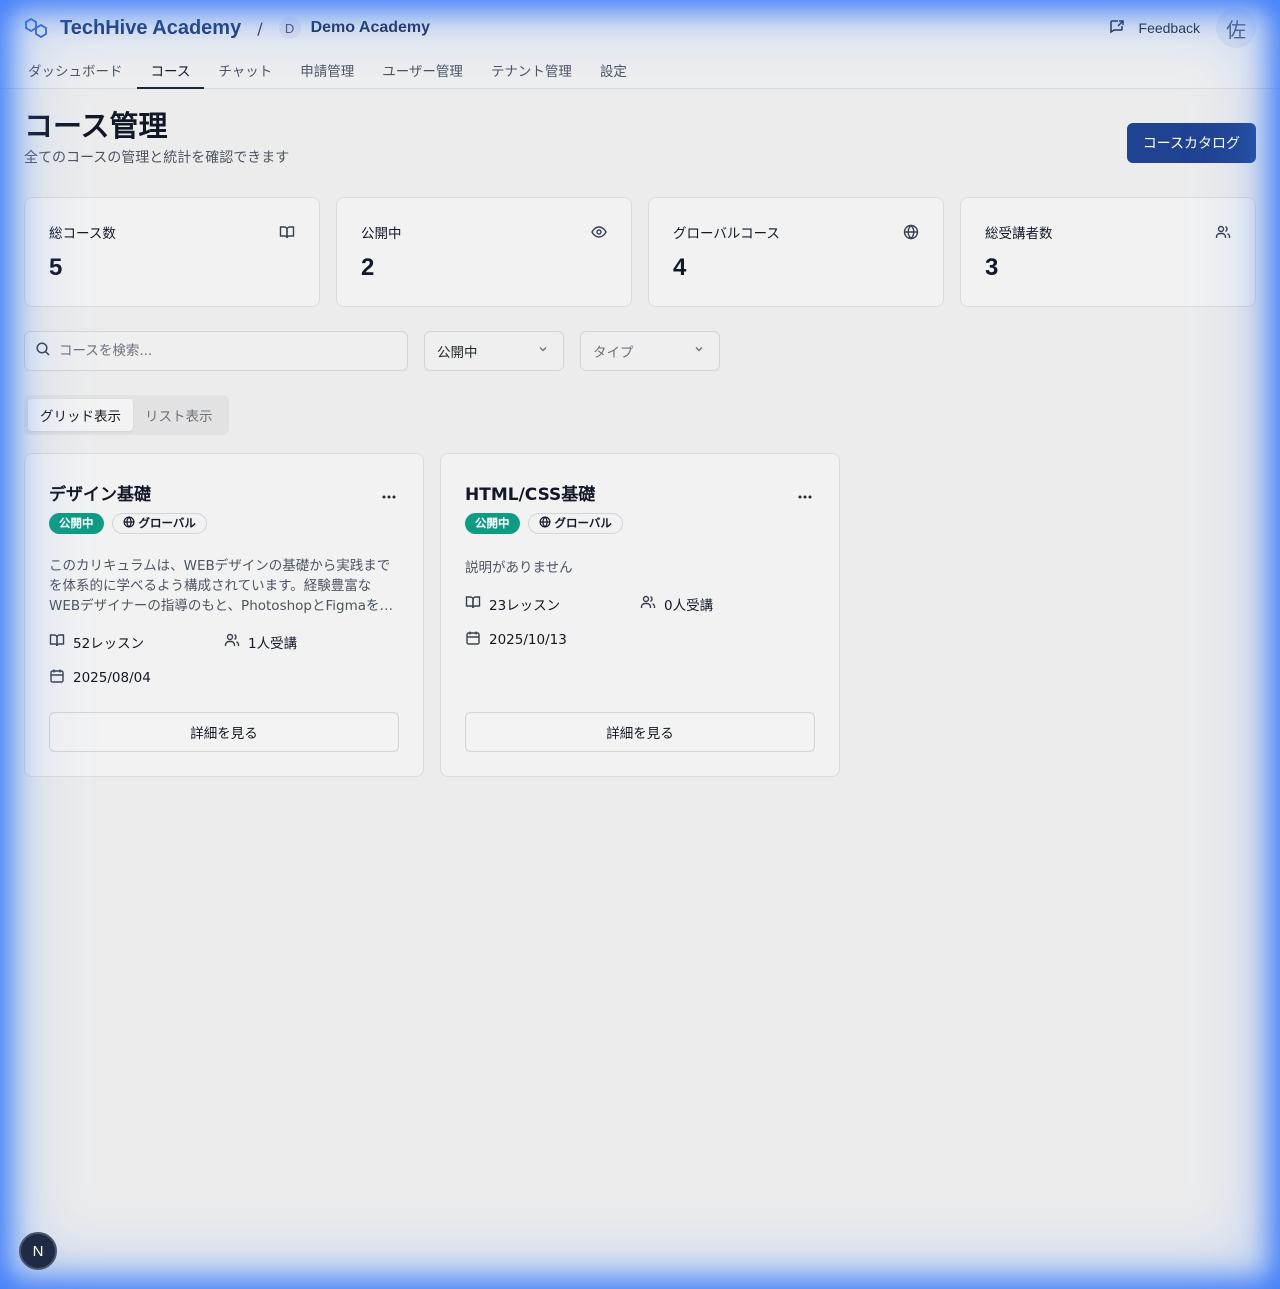 This screenshot has height=1289, width=1280. I want to click on course-title: HTML/CSS基礎, so click(530, 494).